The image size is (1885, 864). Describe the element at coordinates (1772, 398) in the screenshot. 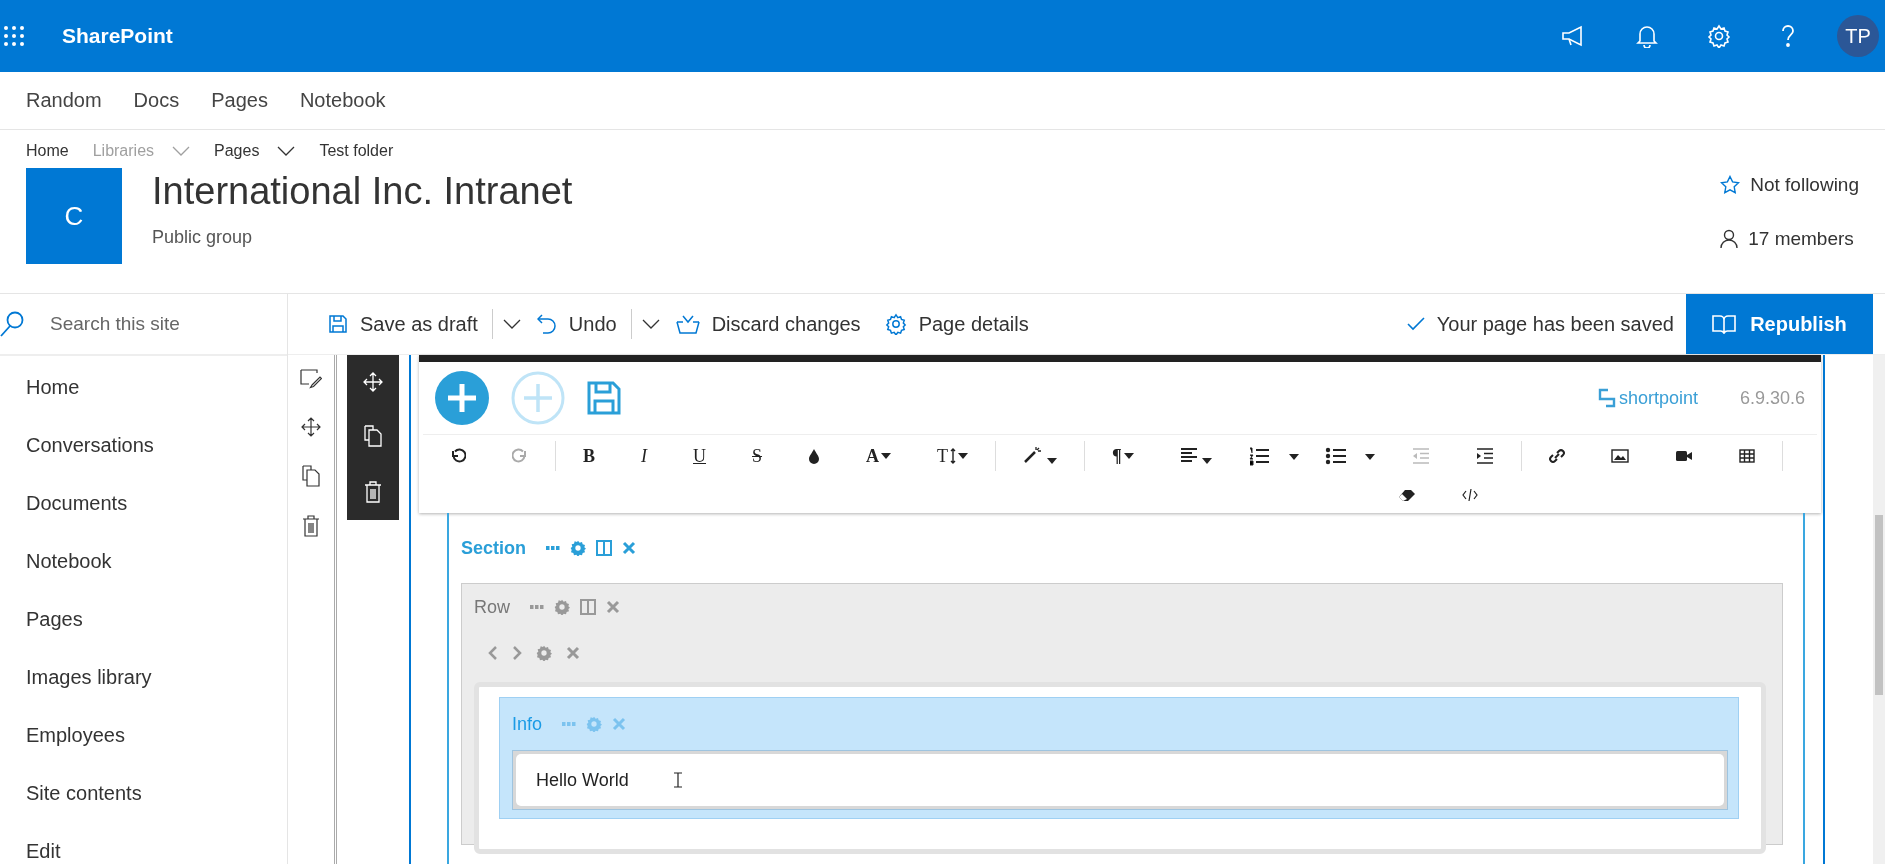

I see `version-label: 6.9.30.6` at that location.